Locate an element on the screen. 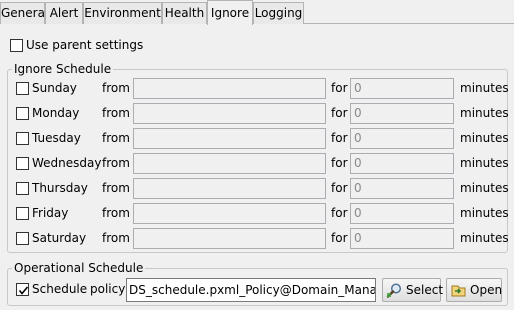  saturday-checkbox is located at coordinates (22, 238).